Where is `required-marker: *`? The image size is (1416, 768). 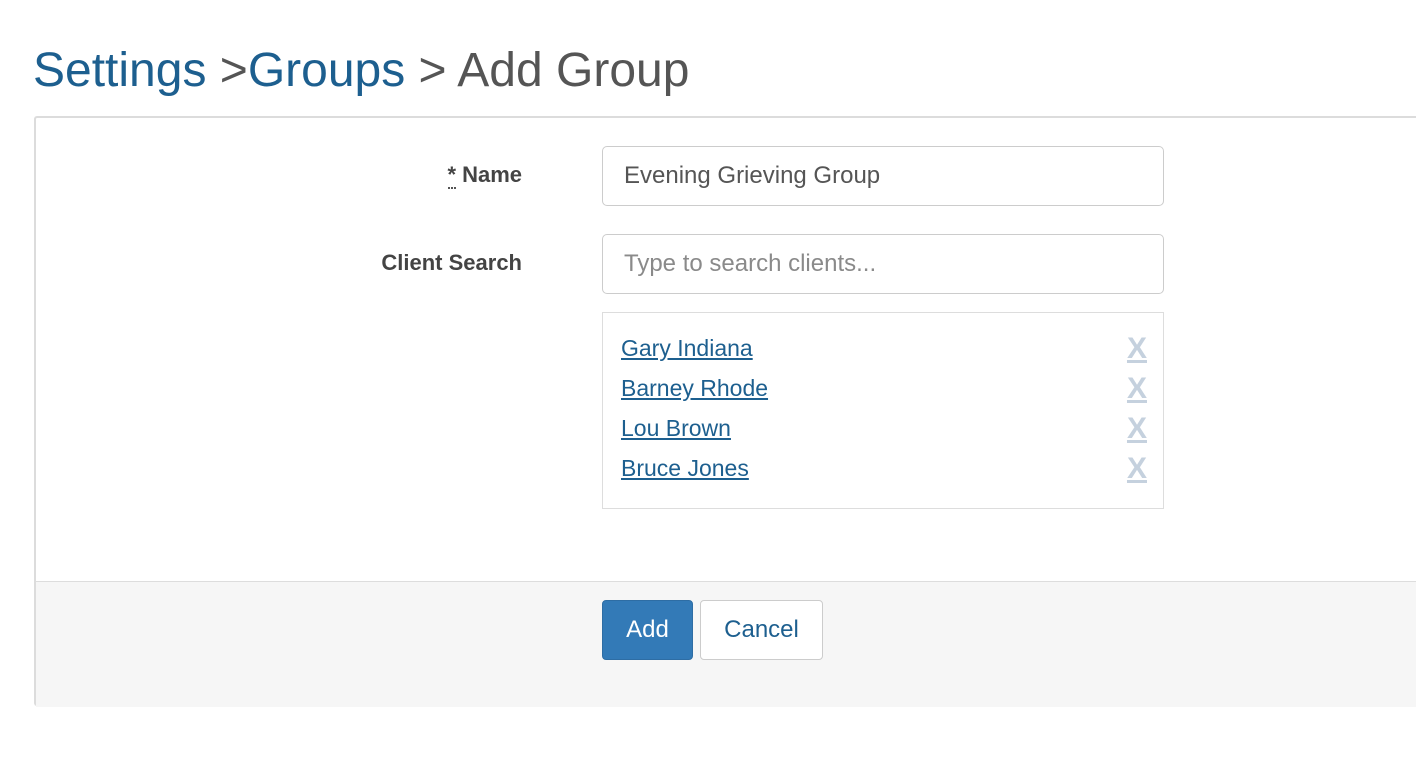 required-marker: * is located at coordinates (452, 175).